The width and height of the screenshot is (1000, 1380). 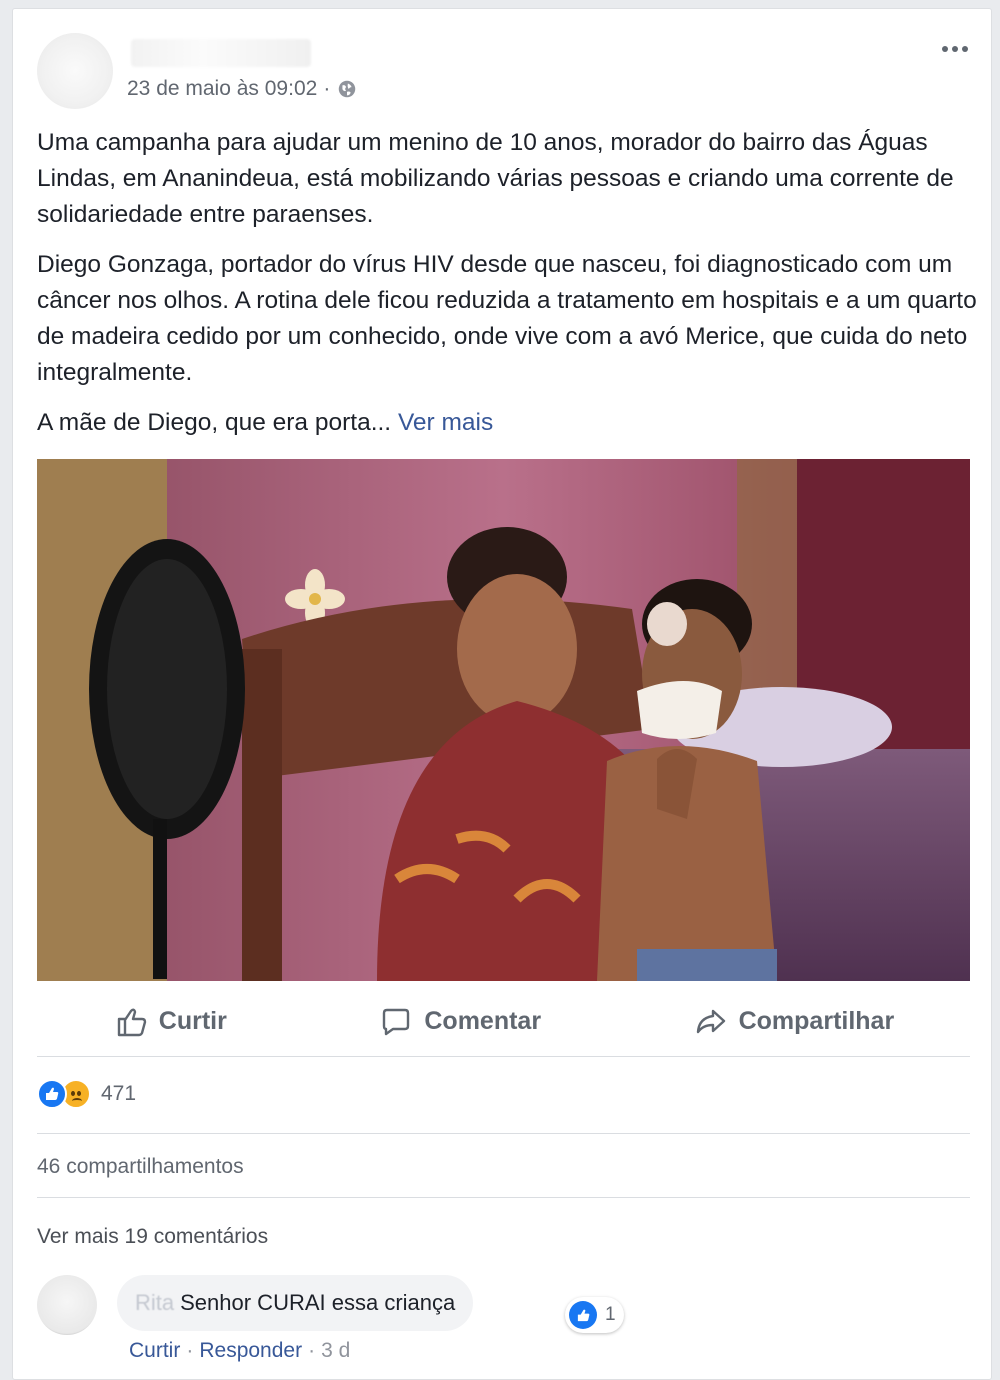 I want to click on comment-button: Comentar, so click(x=459, y=1022).